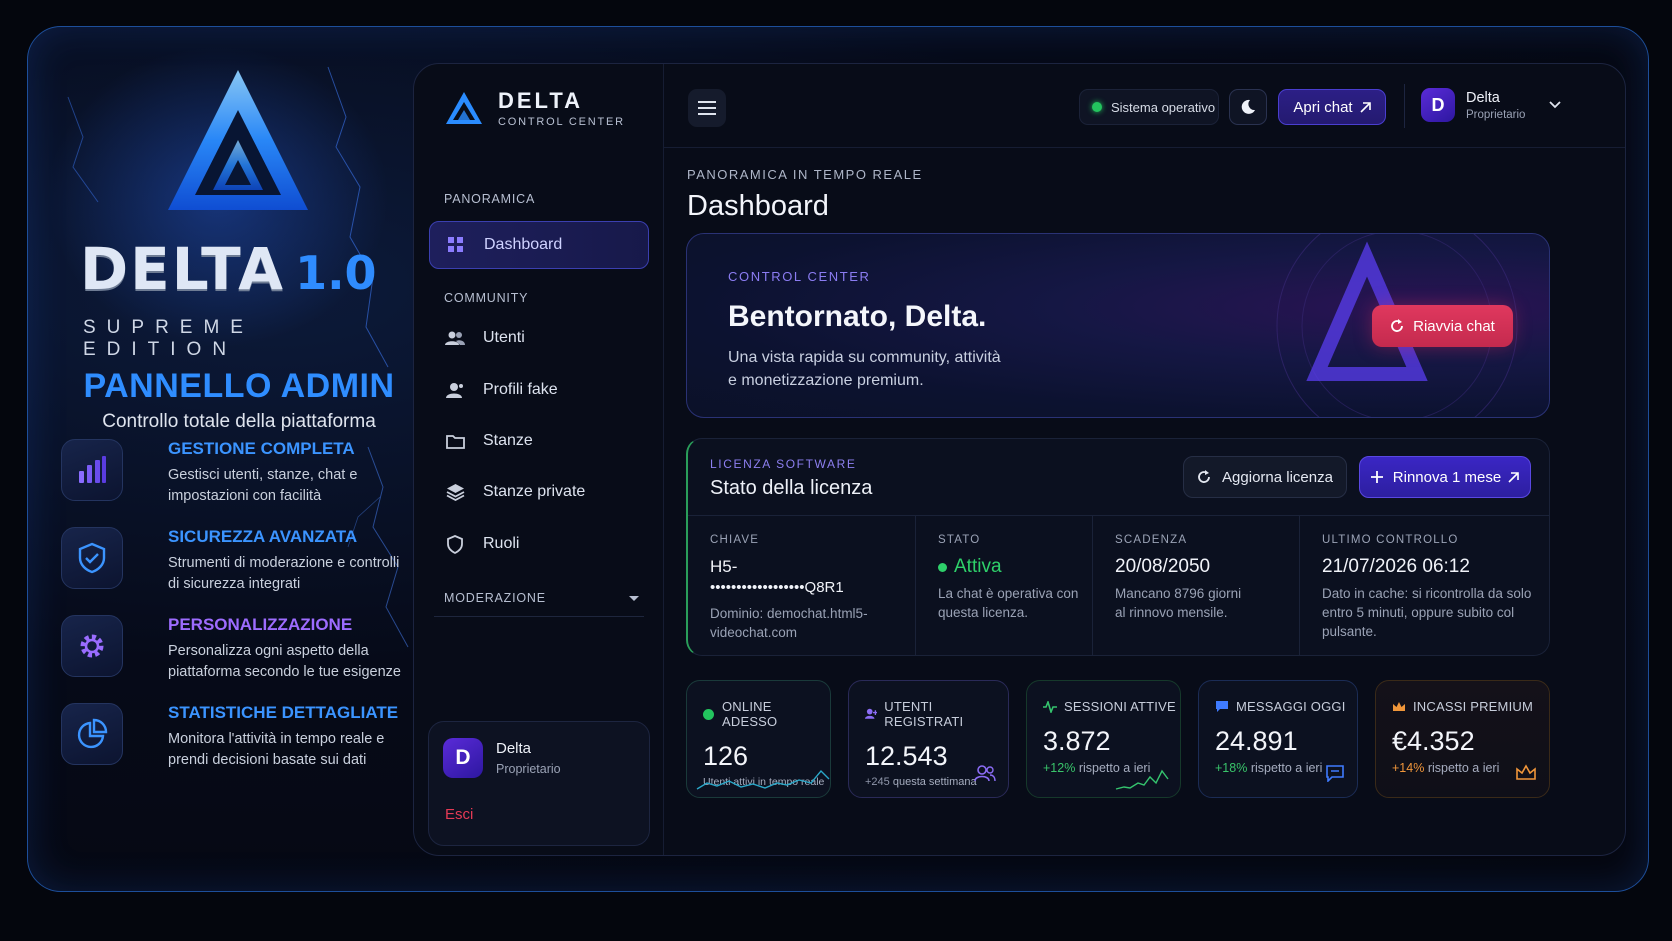 This screenshot has height=941, width=1672. What do you see at coordinates (455, 441) in the screenshot?
I see `folder-icon` at bounding box center [455, 441].